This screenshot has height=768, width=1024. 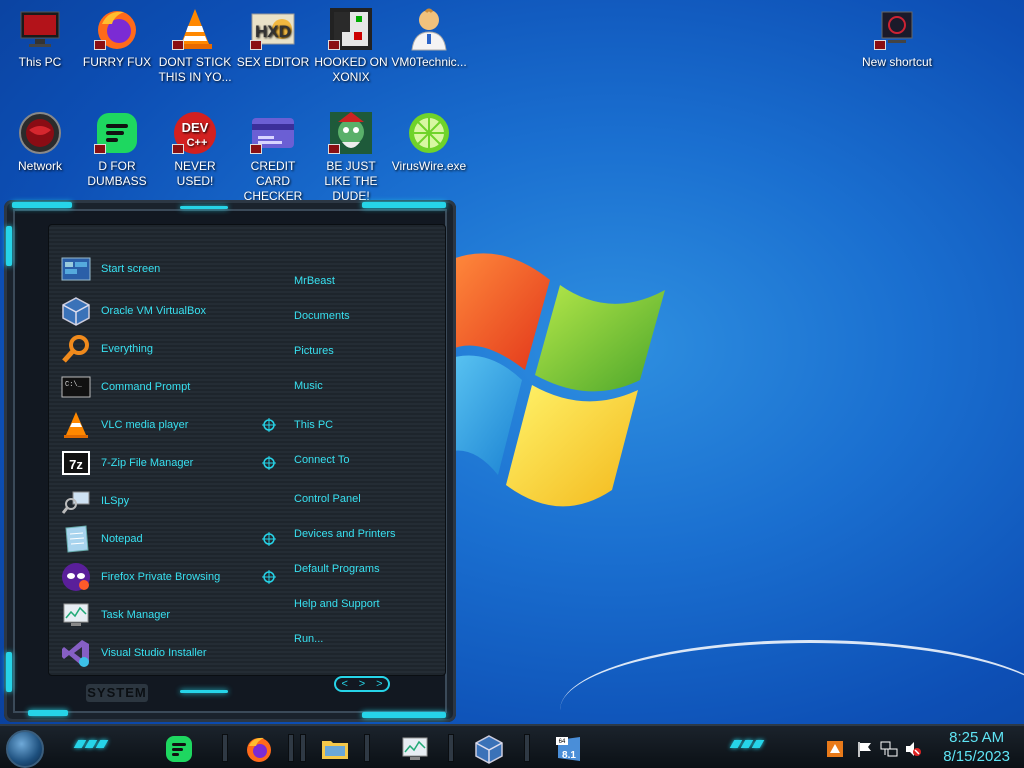 I want to click on taskbar-clock: 8:25 AM 8/15/2023, so click(x=976, y=747).